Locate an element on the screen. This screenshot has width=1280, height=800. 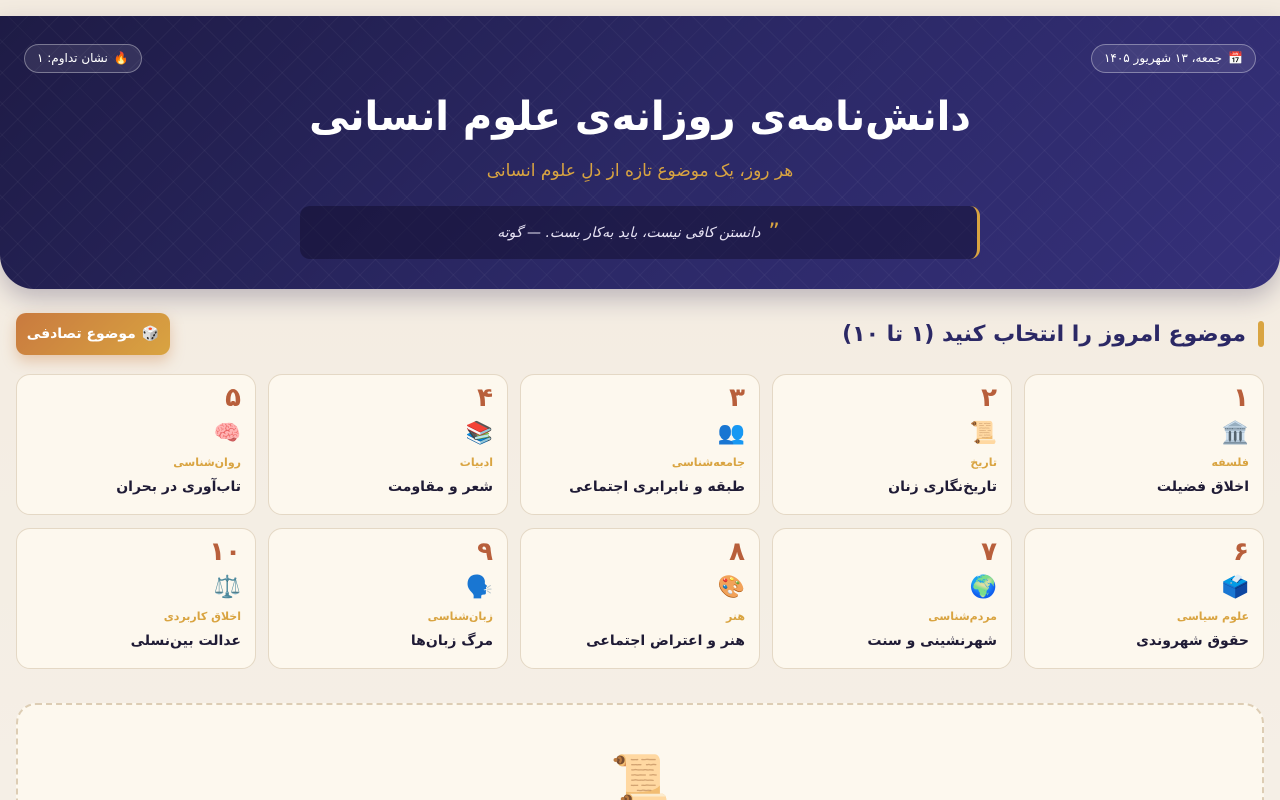
fire-icon: 🔥 is located at coordinates (121, 58).